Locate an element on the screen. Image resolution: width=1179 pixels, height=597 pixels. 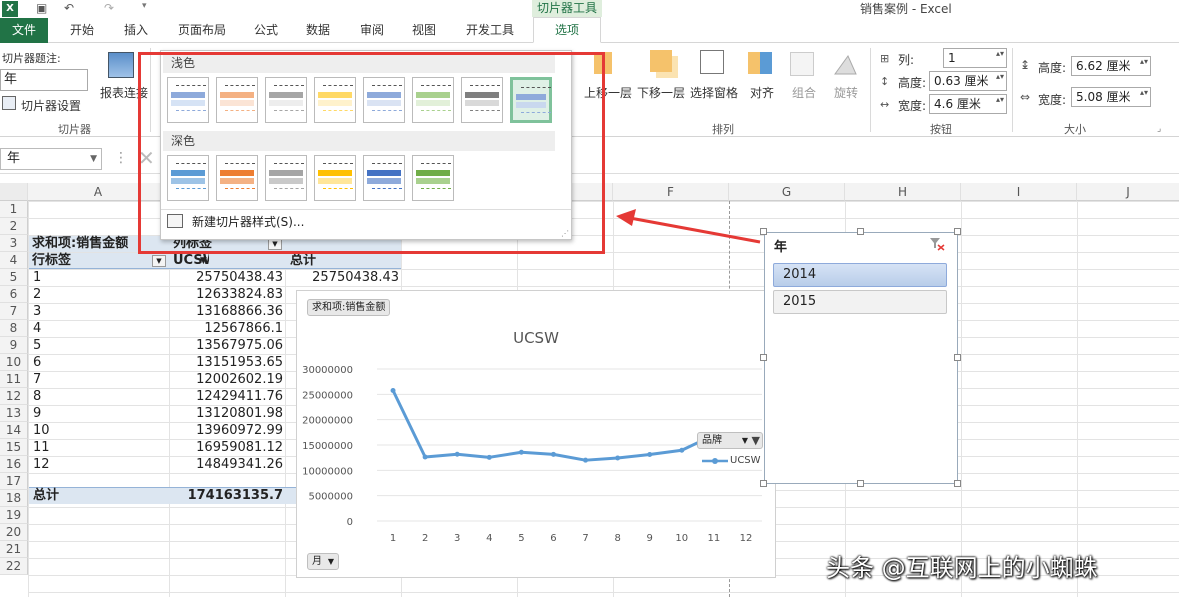
slicer-settings-button: 切片器设置 is located at coordinates (51, 105).